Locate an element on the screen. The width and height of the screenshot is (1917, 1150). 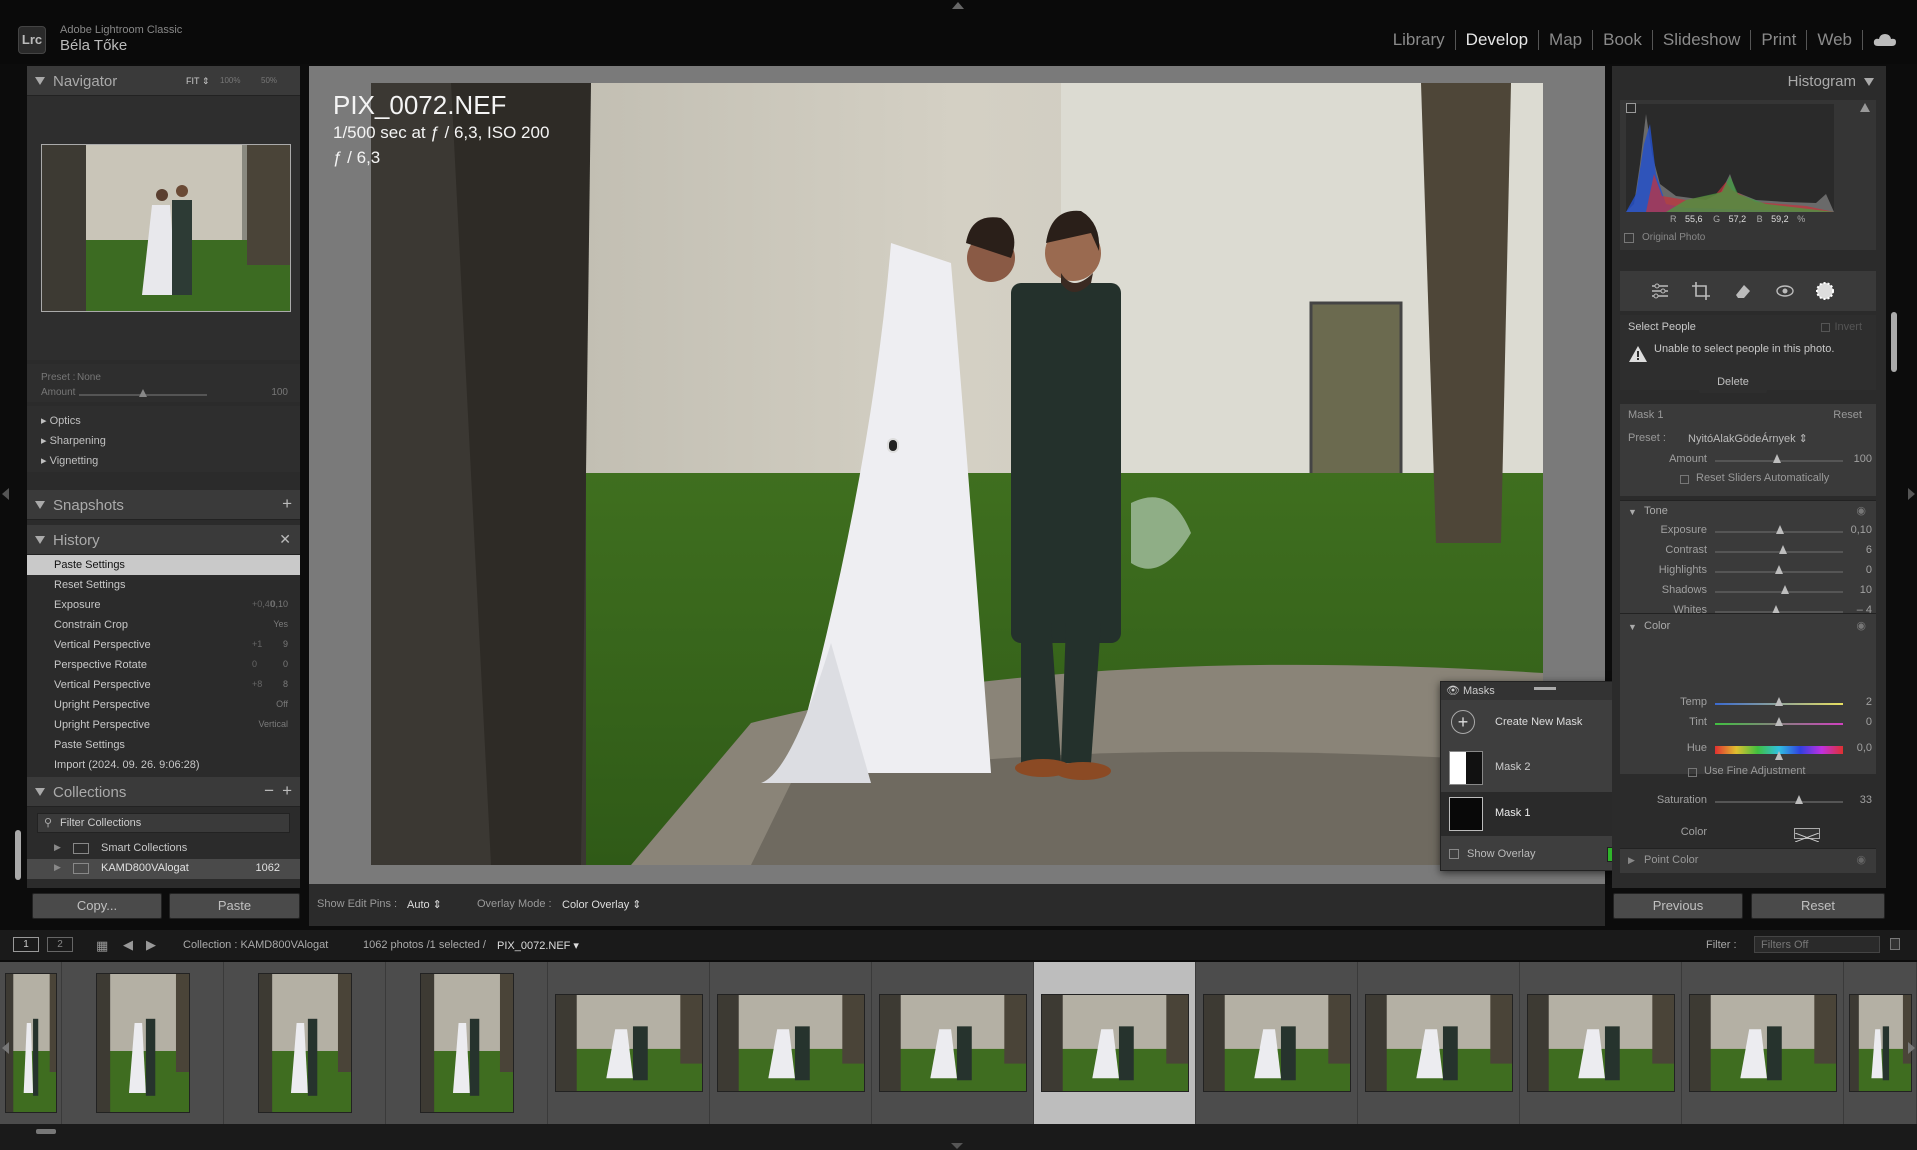
section-sharpening: ▸ Sharpening is located at coordinates (73, 440).